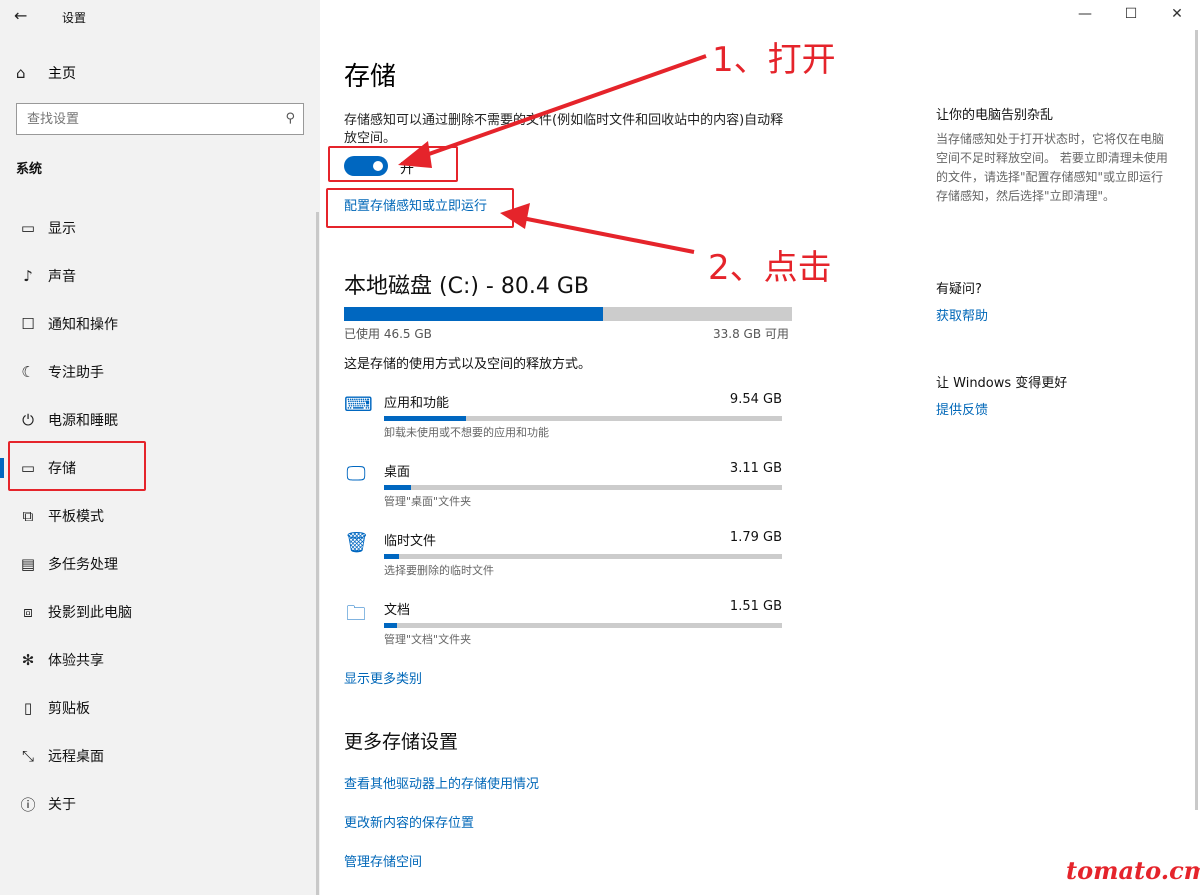  I want to click on annotation-step-1: 1、打开, so click(774, 60).